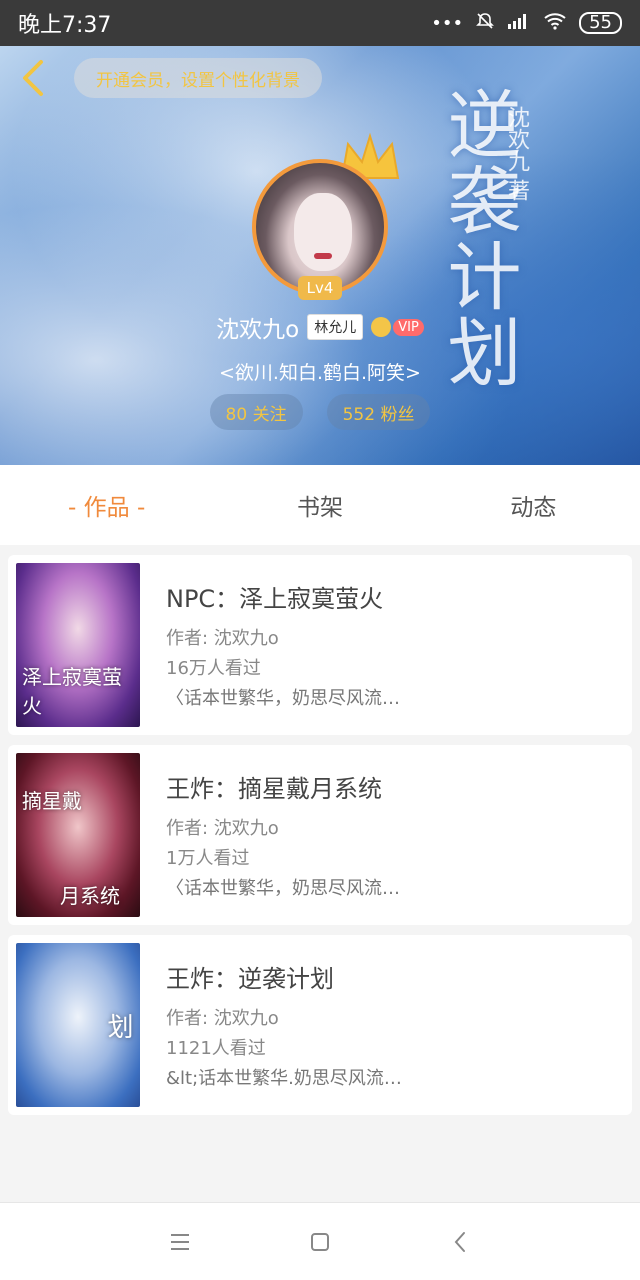 This screenshot has width=640, height=1280. Describe the element at coordinates (250, 979) in the screenshot. I see `book-title: 王炸：逆袭计划` at that location.